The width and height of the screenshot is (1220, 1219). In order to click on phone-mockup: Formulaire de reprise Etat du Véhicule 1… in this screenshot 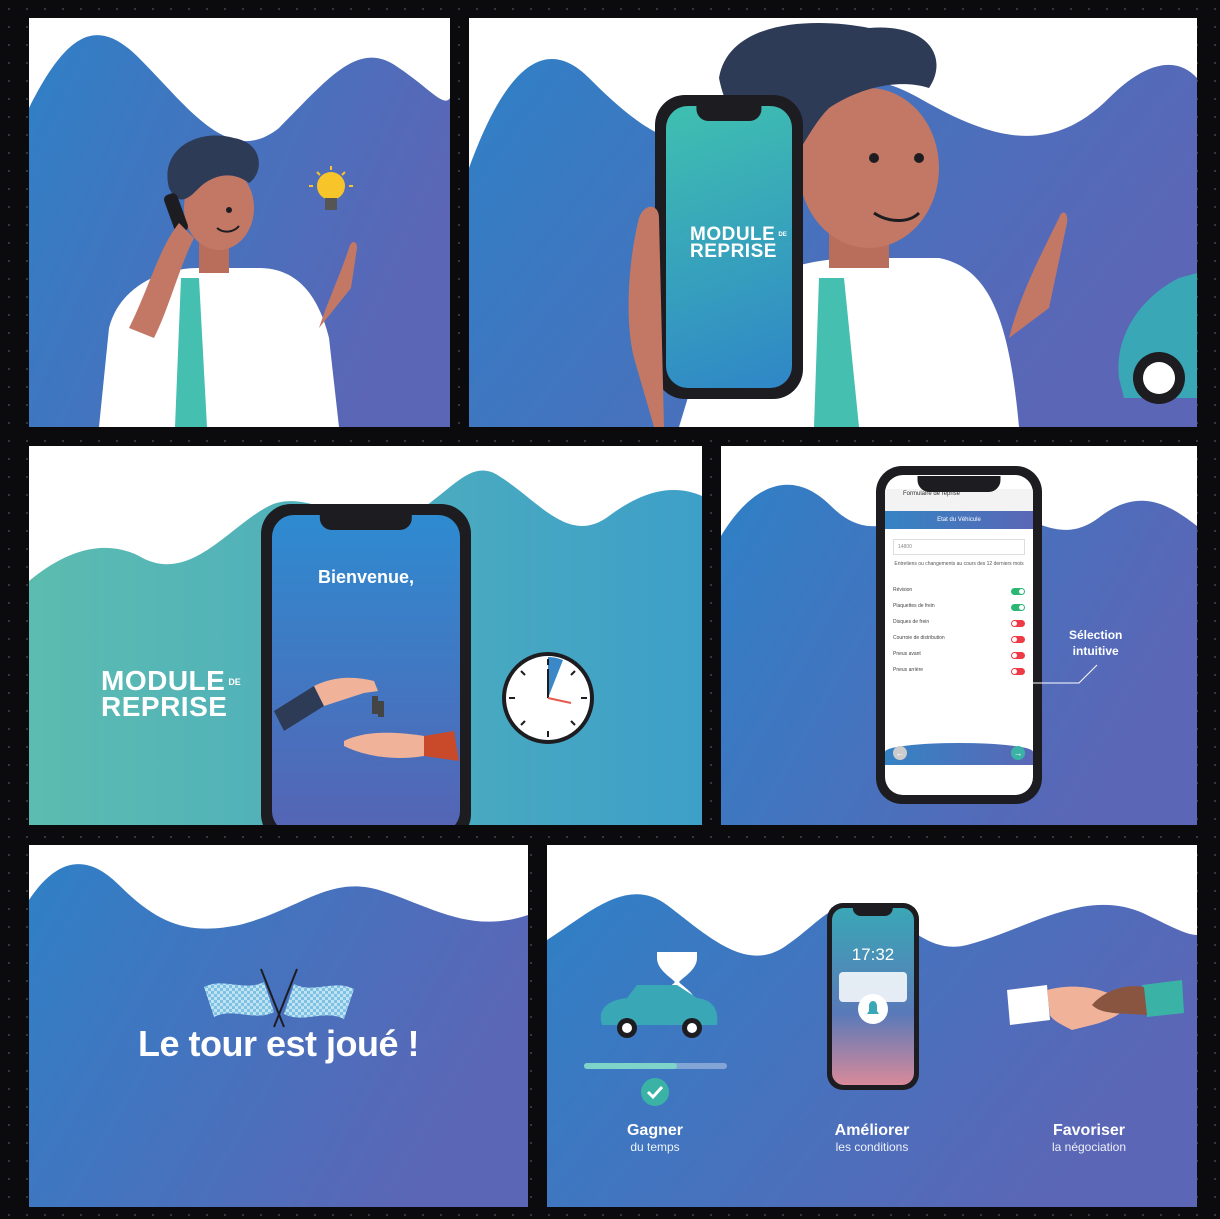, I will do `click(959, 635)`.